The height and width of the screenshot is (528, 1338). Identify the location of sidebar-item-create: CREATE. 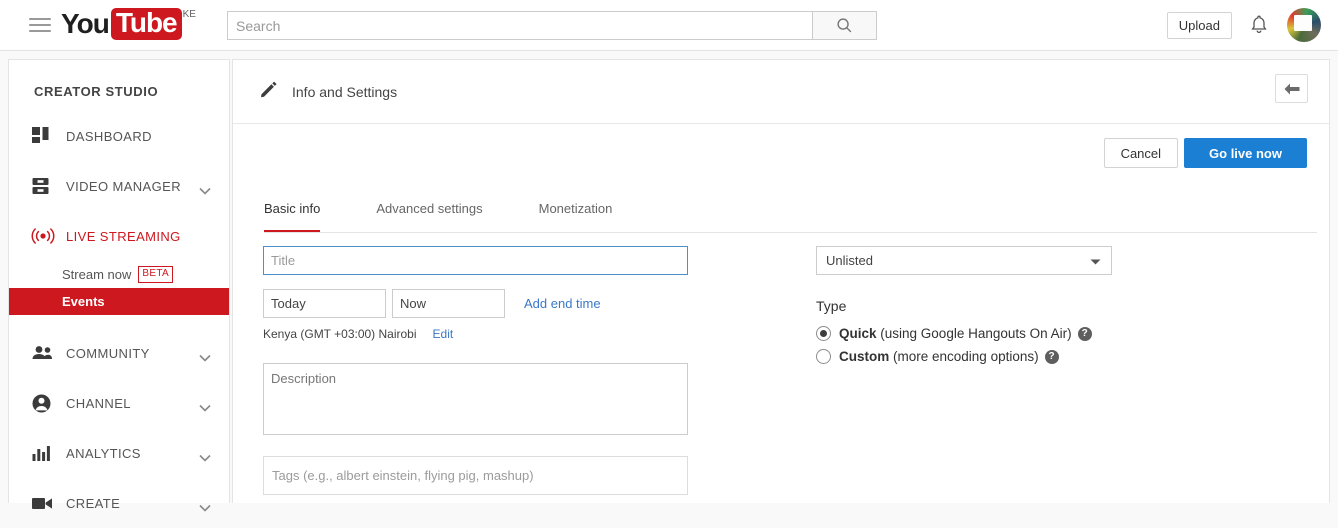
(119, 503).